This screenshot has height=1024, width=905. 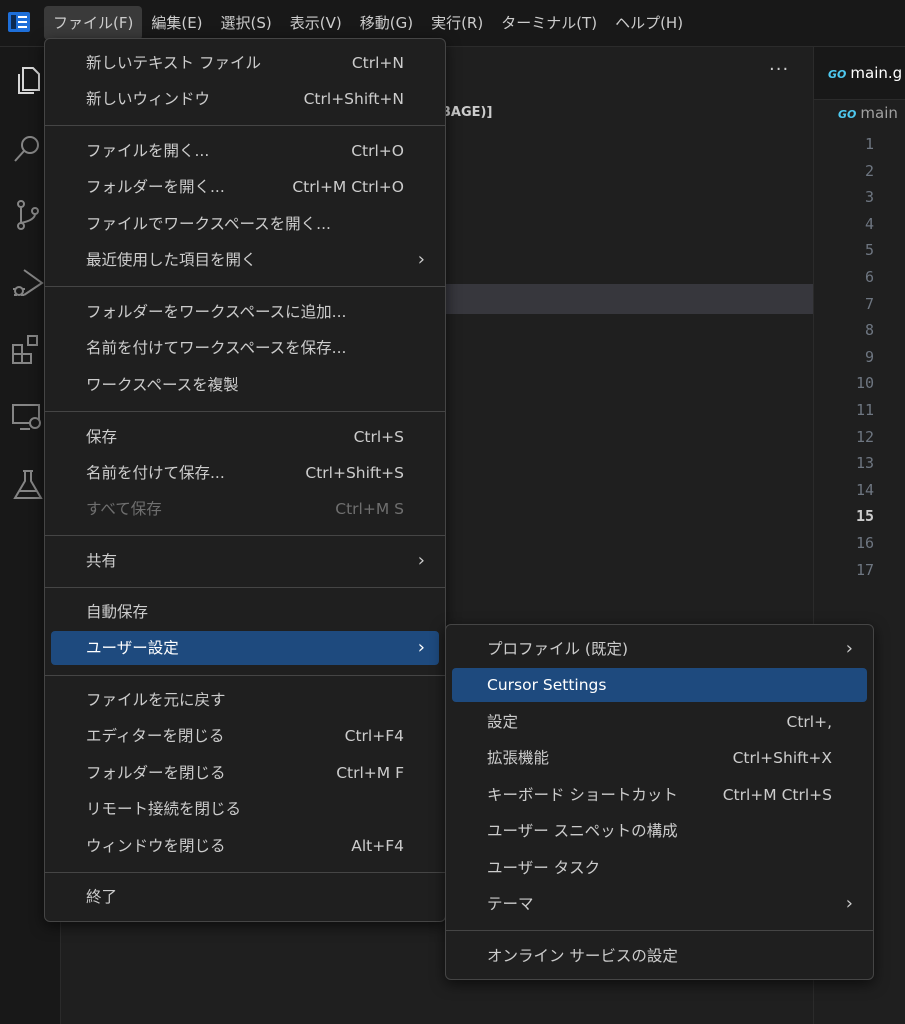 What do you see at coordinates (649, 23) in the screenshot?
I see `menu-help: ヘルプ(H)` at bounding box center [649, 23].